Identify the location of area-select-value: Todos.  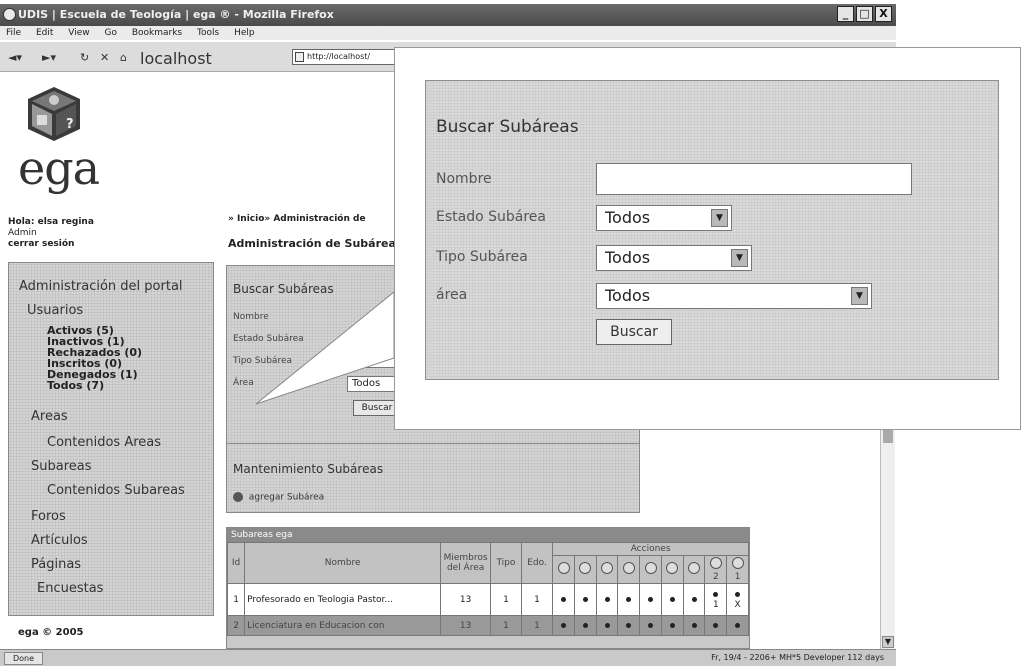
(628, 295).